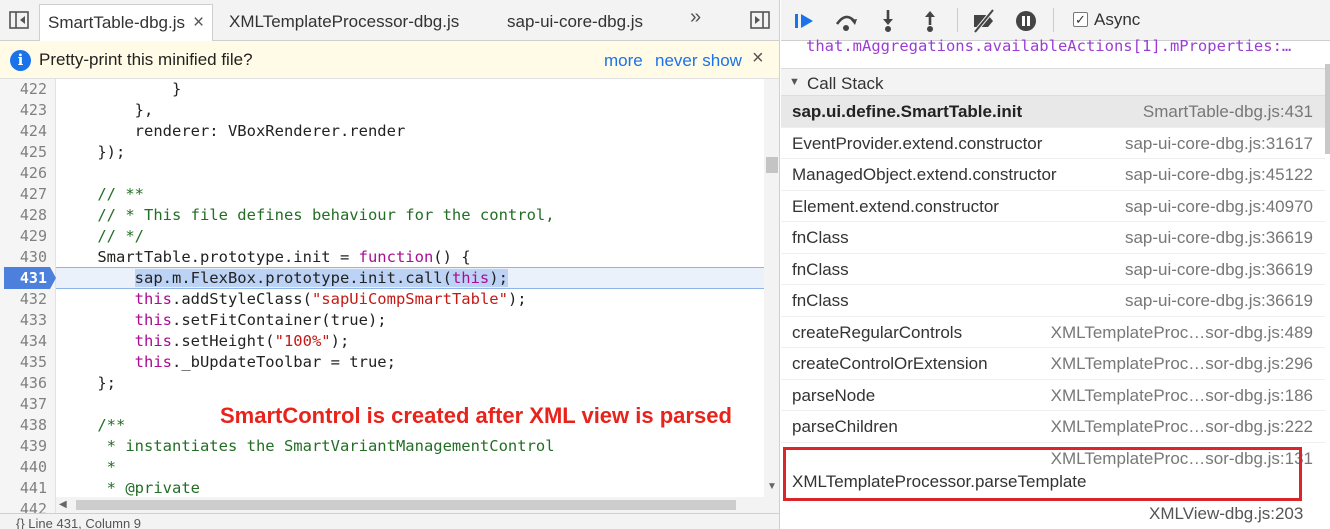 The height and width of the screenshot is (529, 1330). Describe the element at coordinates (623, 61) in the screenshot. I see `more-link: more` at that location.